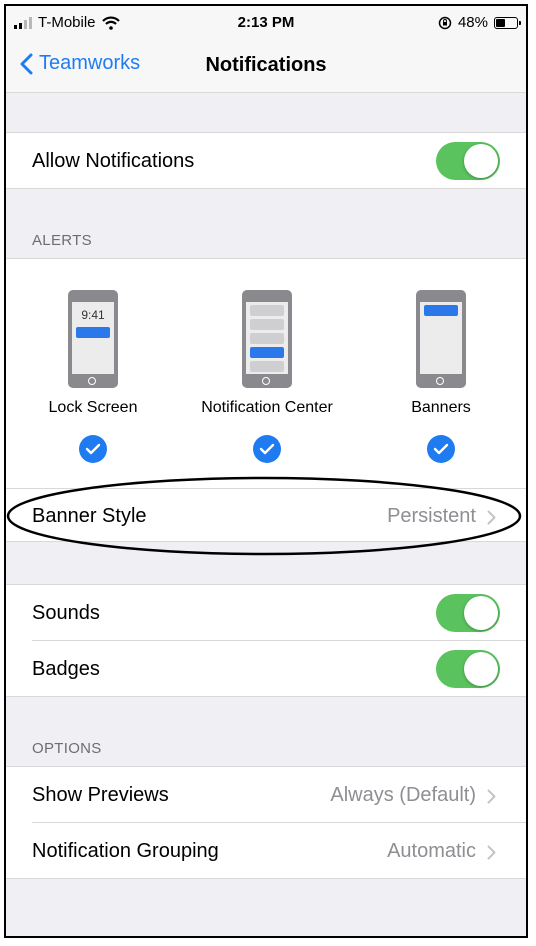  What do you see at coordinates (93, 449) in the screenshot?
I see `lock-screen-checkmark-icon` at bounding box center [93, 449].